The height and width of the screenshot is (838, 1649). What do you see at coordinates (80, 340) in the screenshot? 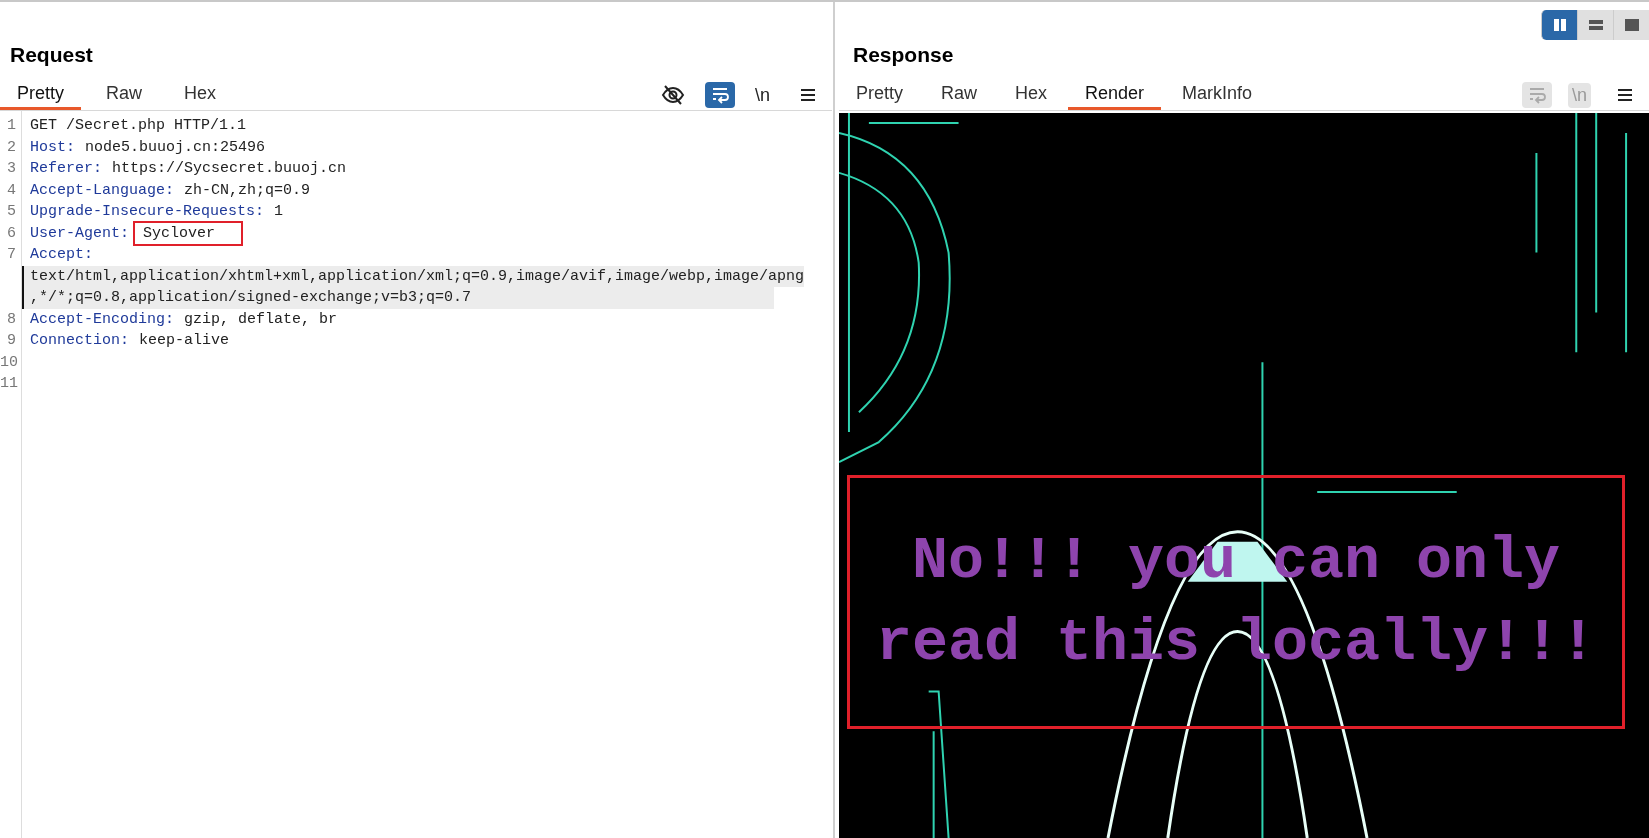
I see `header-name: Connection:` at bounding box center [80, 340].